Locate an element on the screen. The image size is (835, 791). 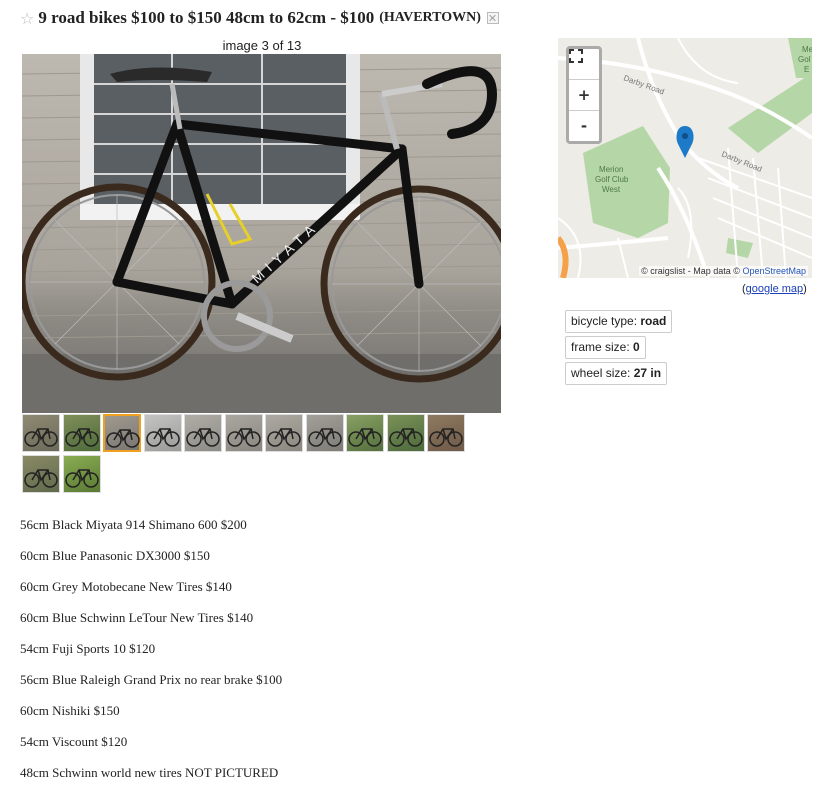
description-line: 60cm Grey Motobecane New Tires $140 is located at coordinates (126, 586).